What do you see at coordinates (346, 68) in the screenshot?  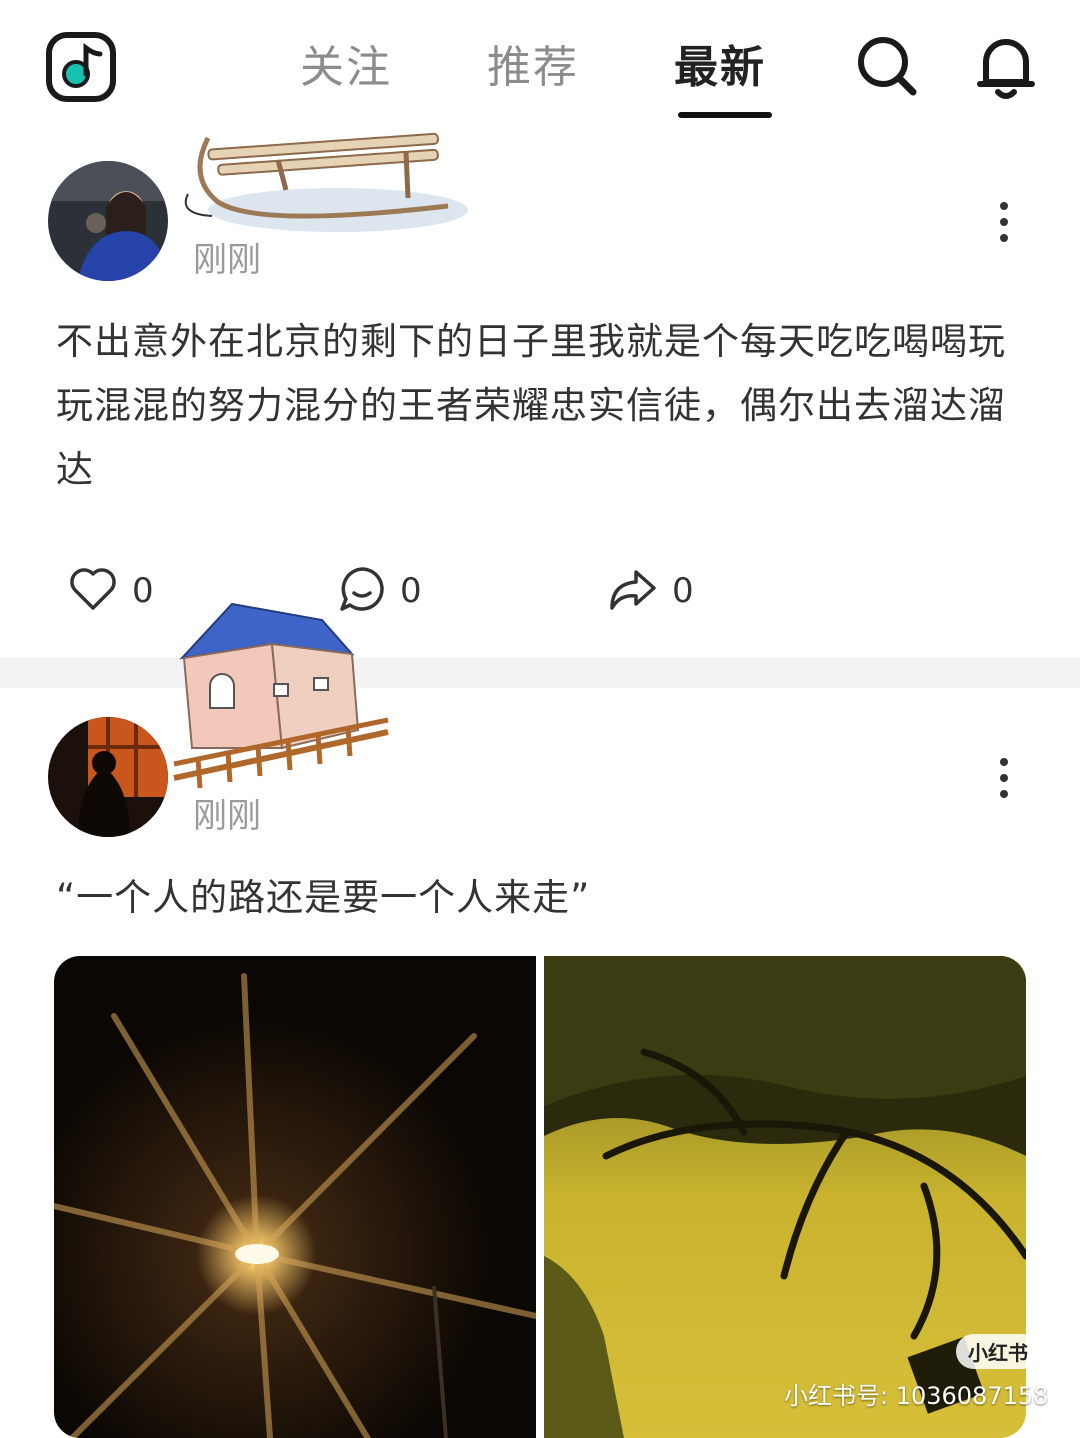 I see `tab-following: 关注` at bounding box center [346, 68].